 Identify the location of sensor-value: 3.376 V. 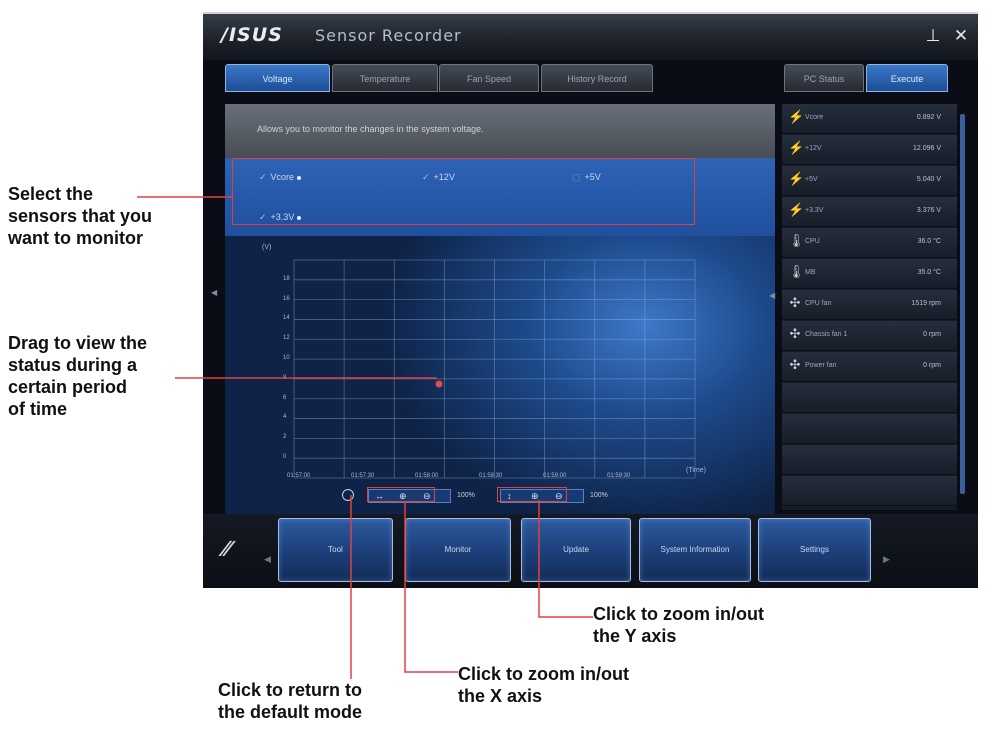
(928, 210).